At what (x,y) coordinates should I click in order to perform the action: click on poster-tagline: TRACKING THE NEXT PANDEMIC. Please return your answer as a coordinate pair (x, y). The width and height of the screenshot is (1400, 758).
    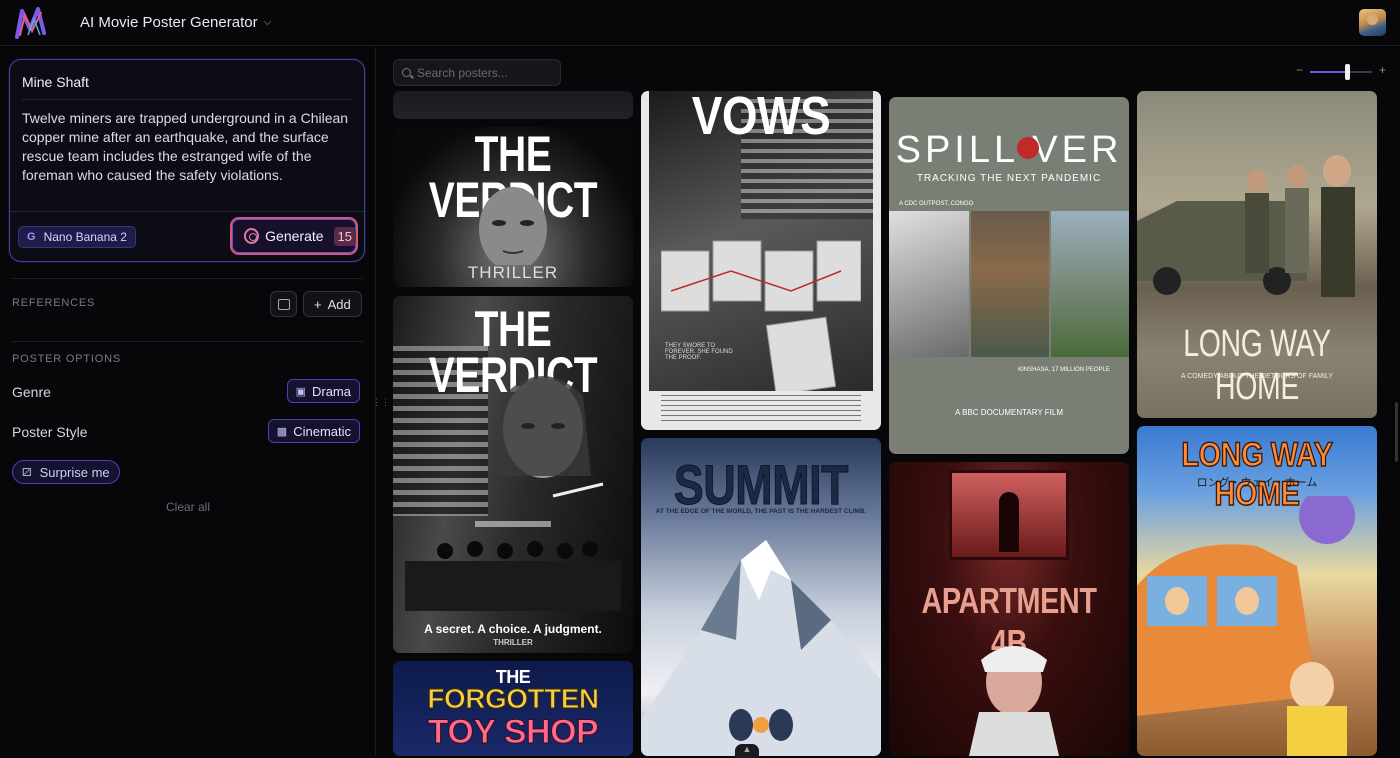
    Looking at the image, I should click on (1009, 178).